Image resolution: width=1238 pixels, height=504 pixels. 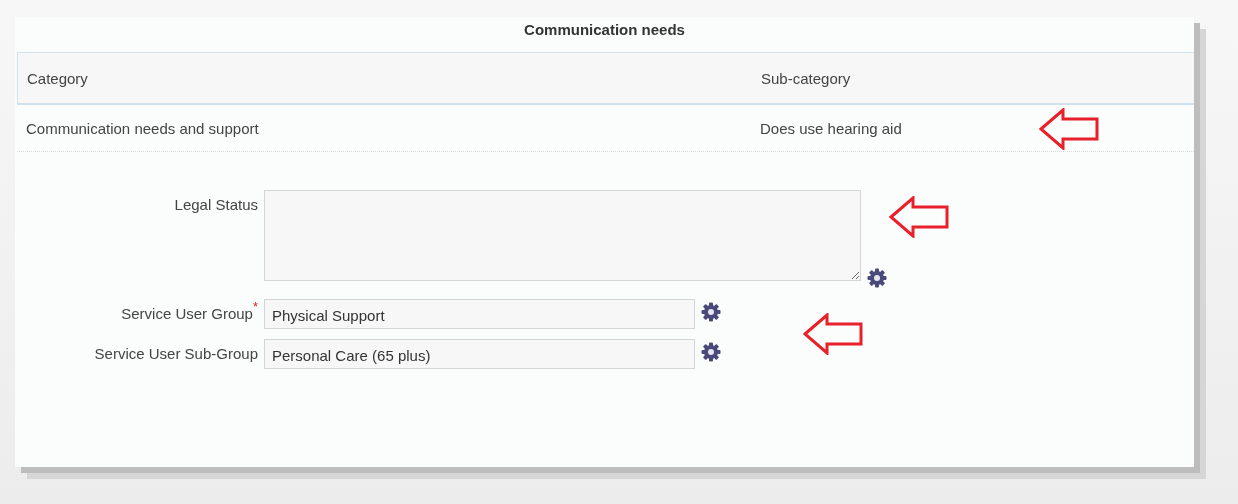 What do you see at coordinates (479, 354) in the screenshot?
I see `input-field: Personal Care (65 plus)` at bounding box center [479, 354].